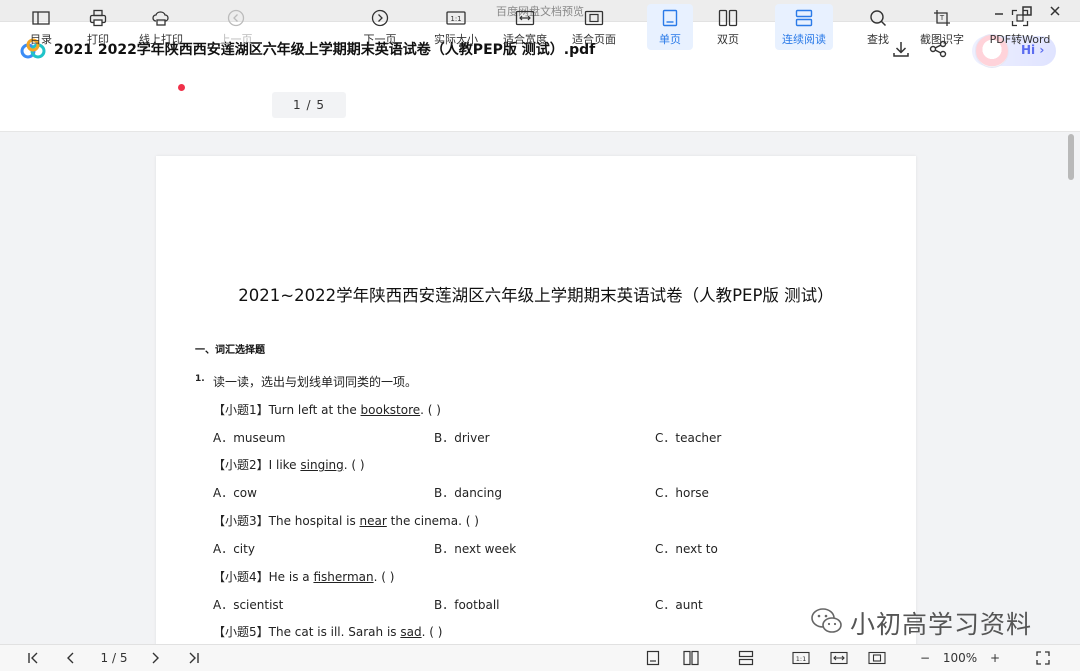  I want to click on single-page-button: 单页, so click(670, 27).